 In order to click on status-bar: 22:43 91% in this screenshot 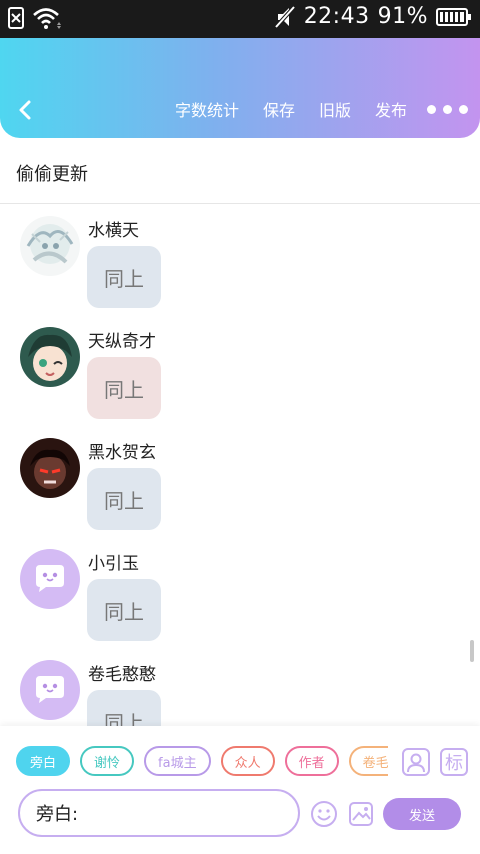, I will do `click(240, 19)`.